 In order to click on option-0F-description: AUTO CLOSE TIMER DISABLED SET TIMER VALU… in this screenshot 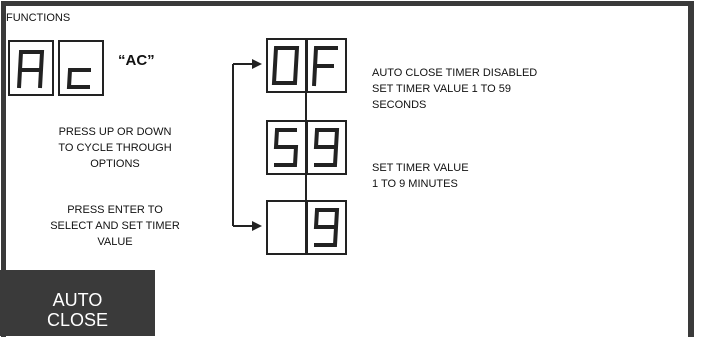, I will do `click(455, 89)`.